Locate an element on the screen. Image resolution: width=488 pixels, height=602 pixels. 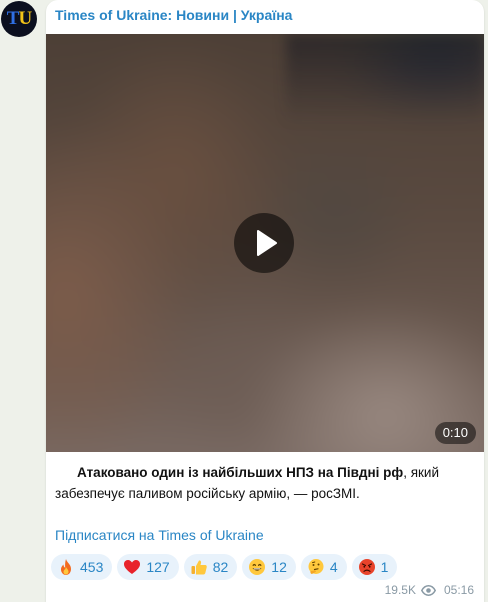
reaction-count: 127 is located at coordinates (158, 567).